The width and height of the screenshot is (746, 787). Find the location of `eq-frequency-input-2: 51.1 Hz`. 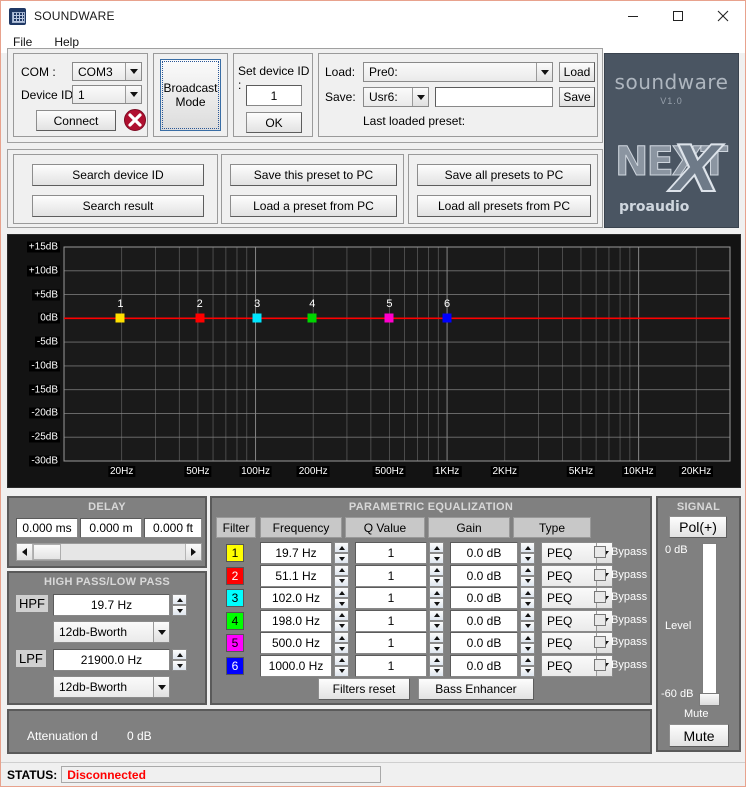

eq-frequency-input-2: 51.1 Hz is located at coordinates (296, 575).